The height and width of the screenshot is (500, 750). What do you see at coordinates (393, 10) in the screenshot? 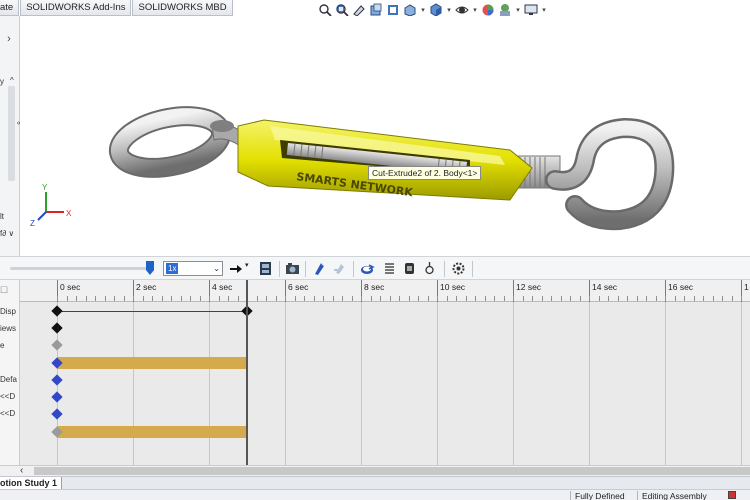
I see `dynamic-annotation-icon` at bounding box center [393, 10].